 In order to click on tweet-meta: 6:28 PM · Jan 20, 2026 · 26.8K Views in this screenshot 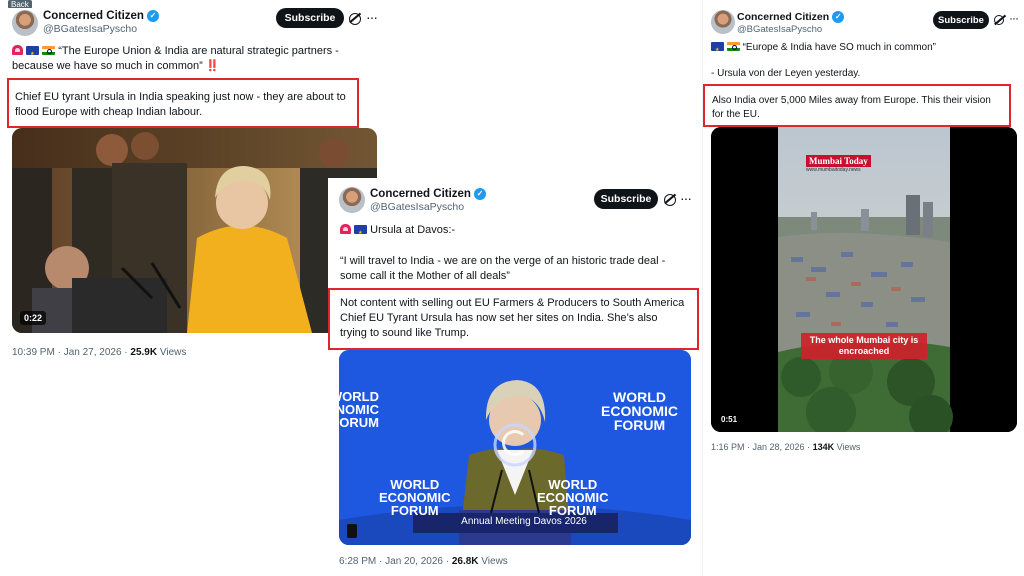, I will do `click(423, 561)`.